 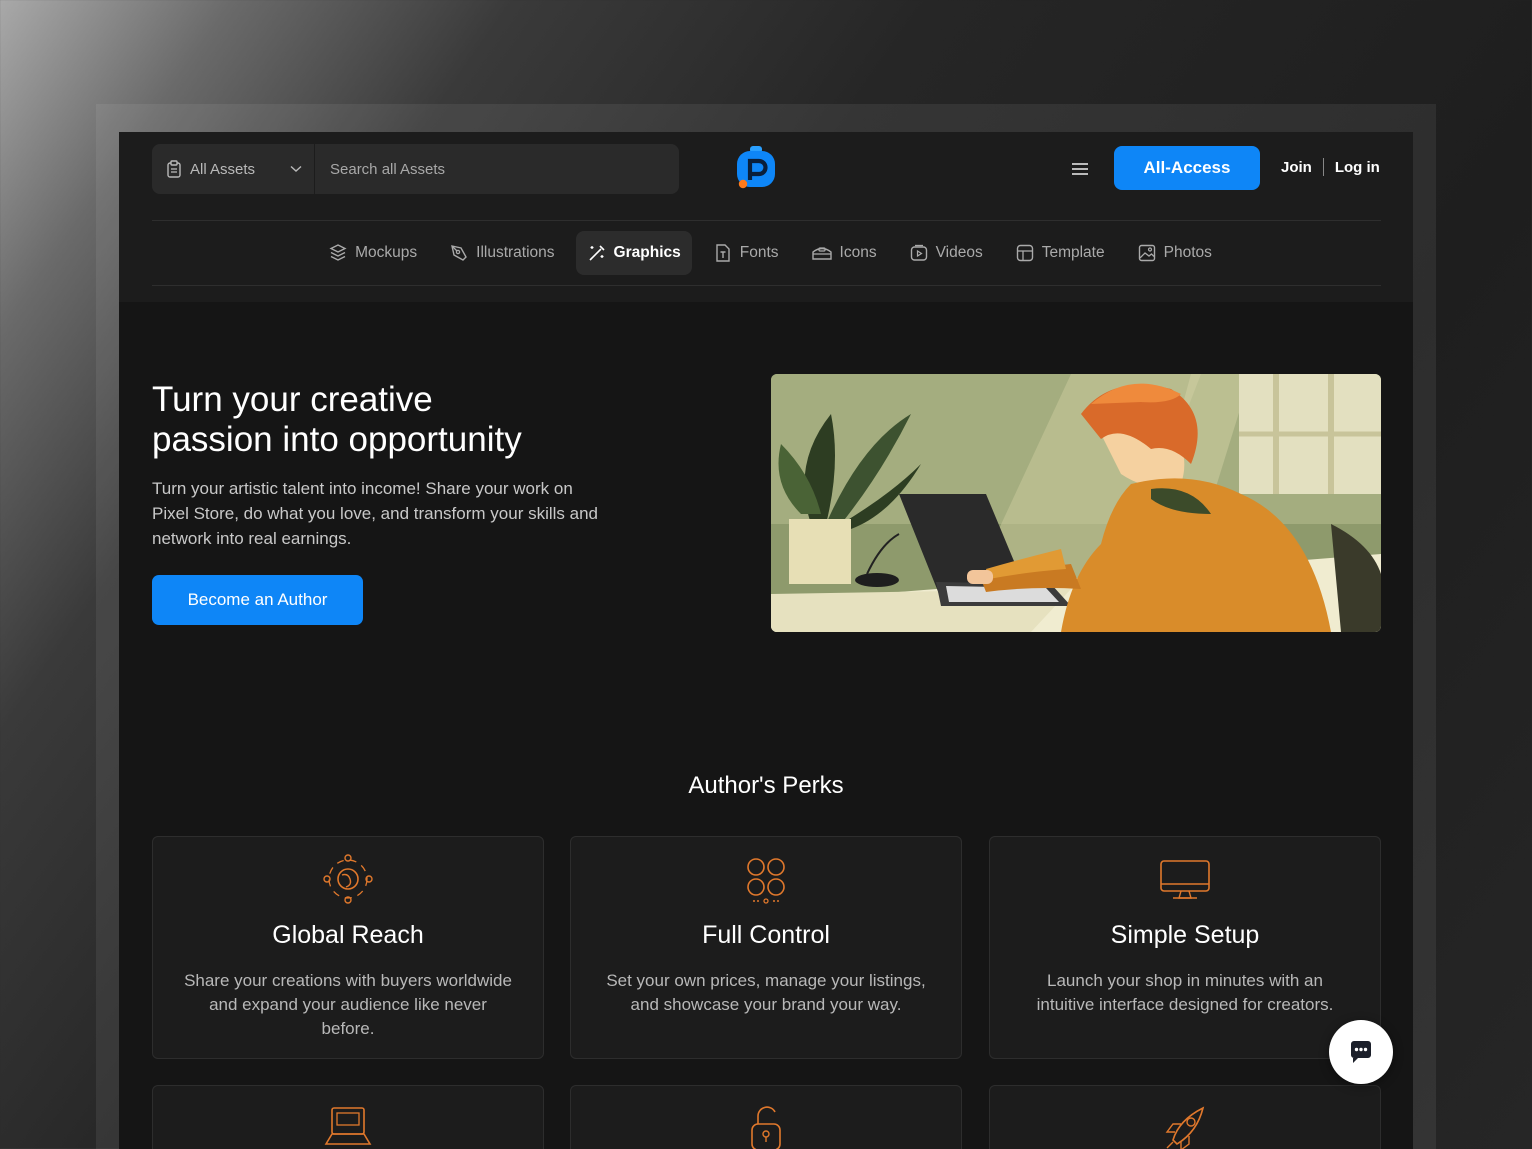 I want to click on videos-icon, so click(x=918, y=252).